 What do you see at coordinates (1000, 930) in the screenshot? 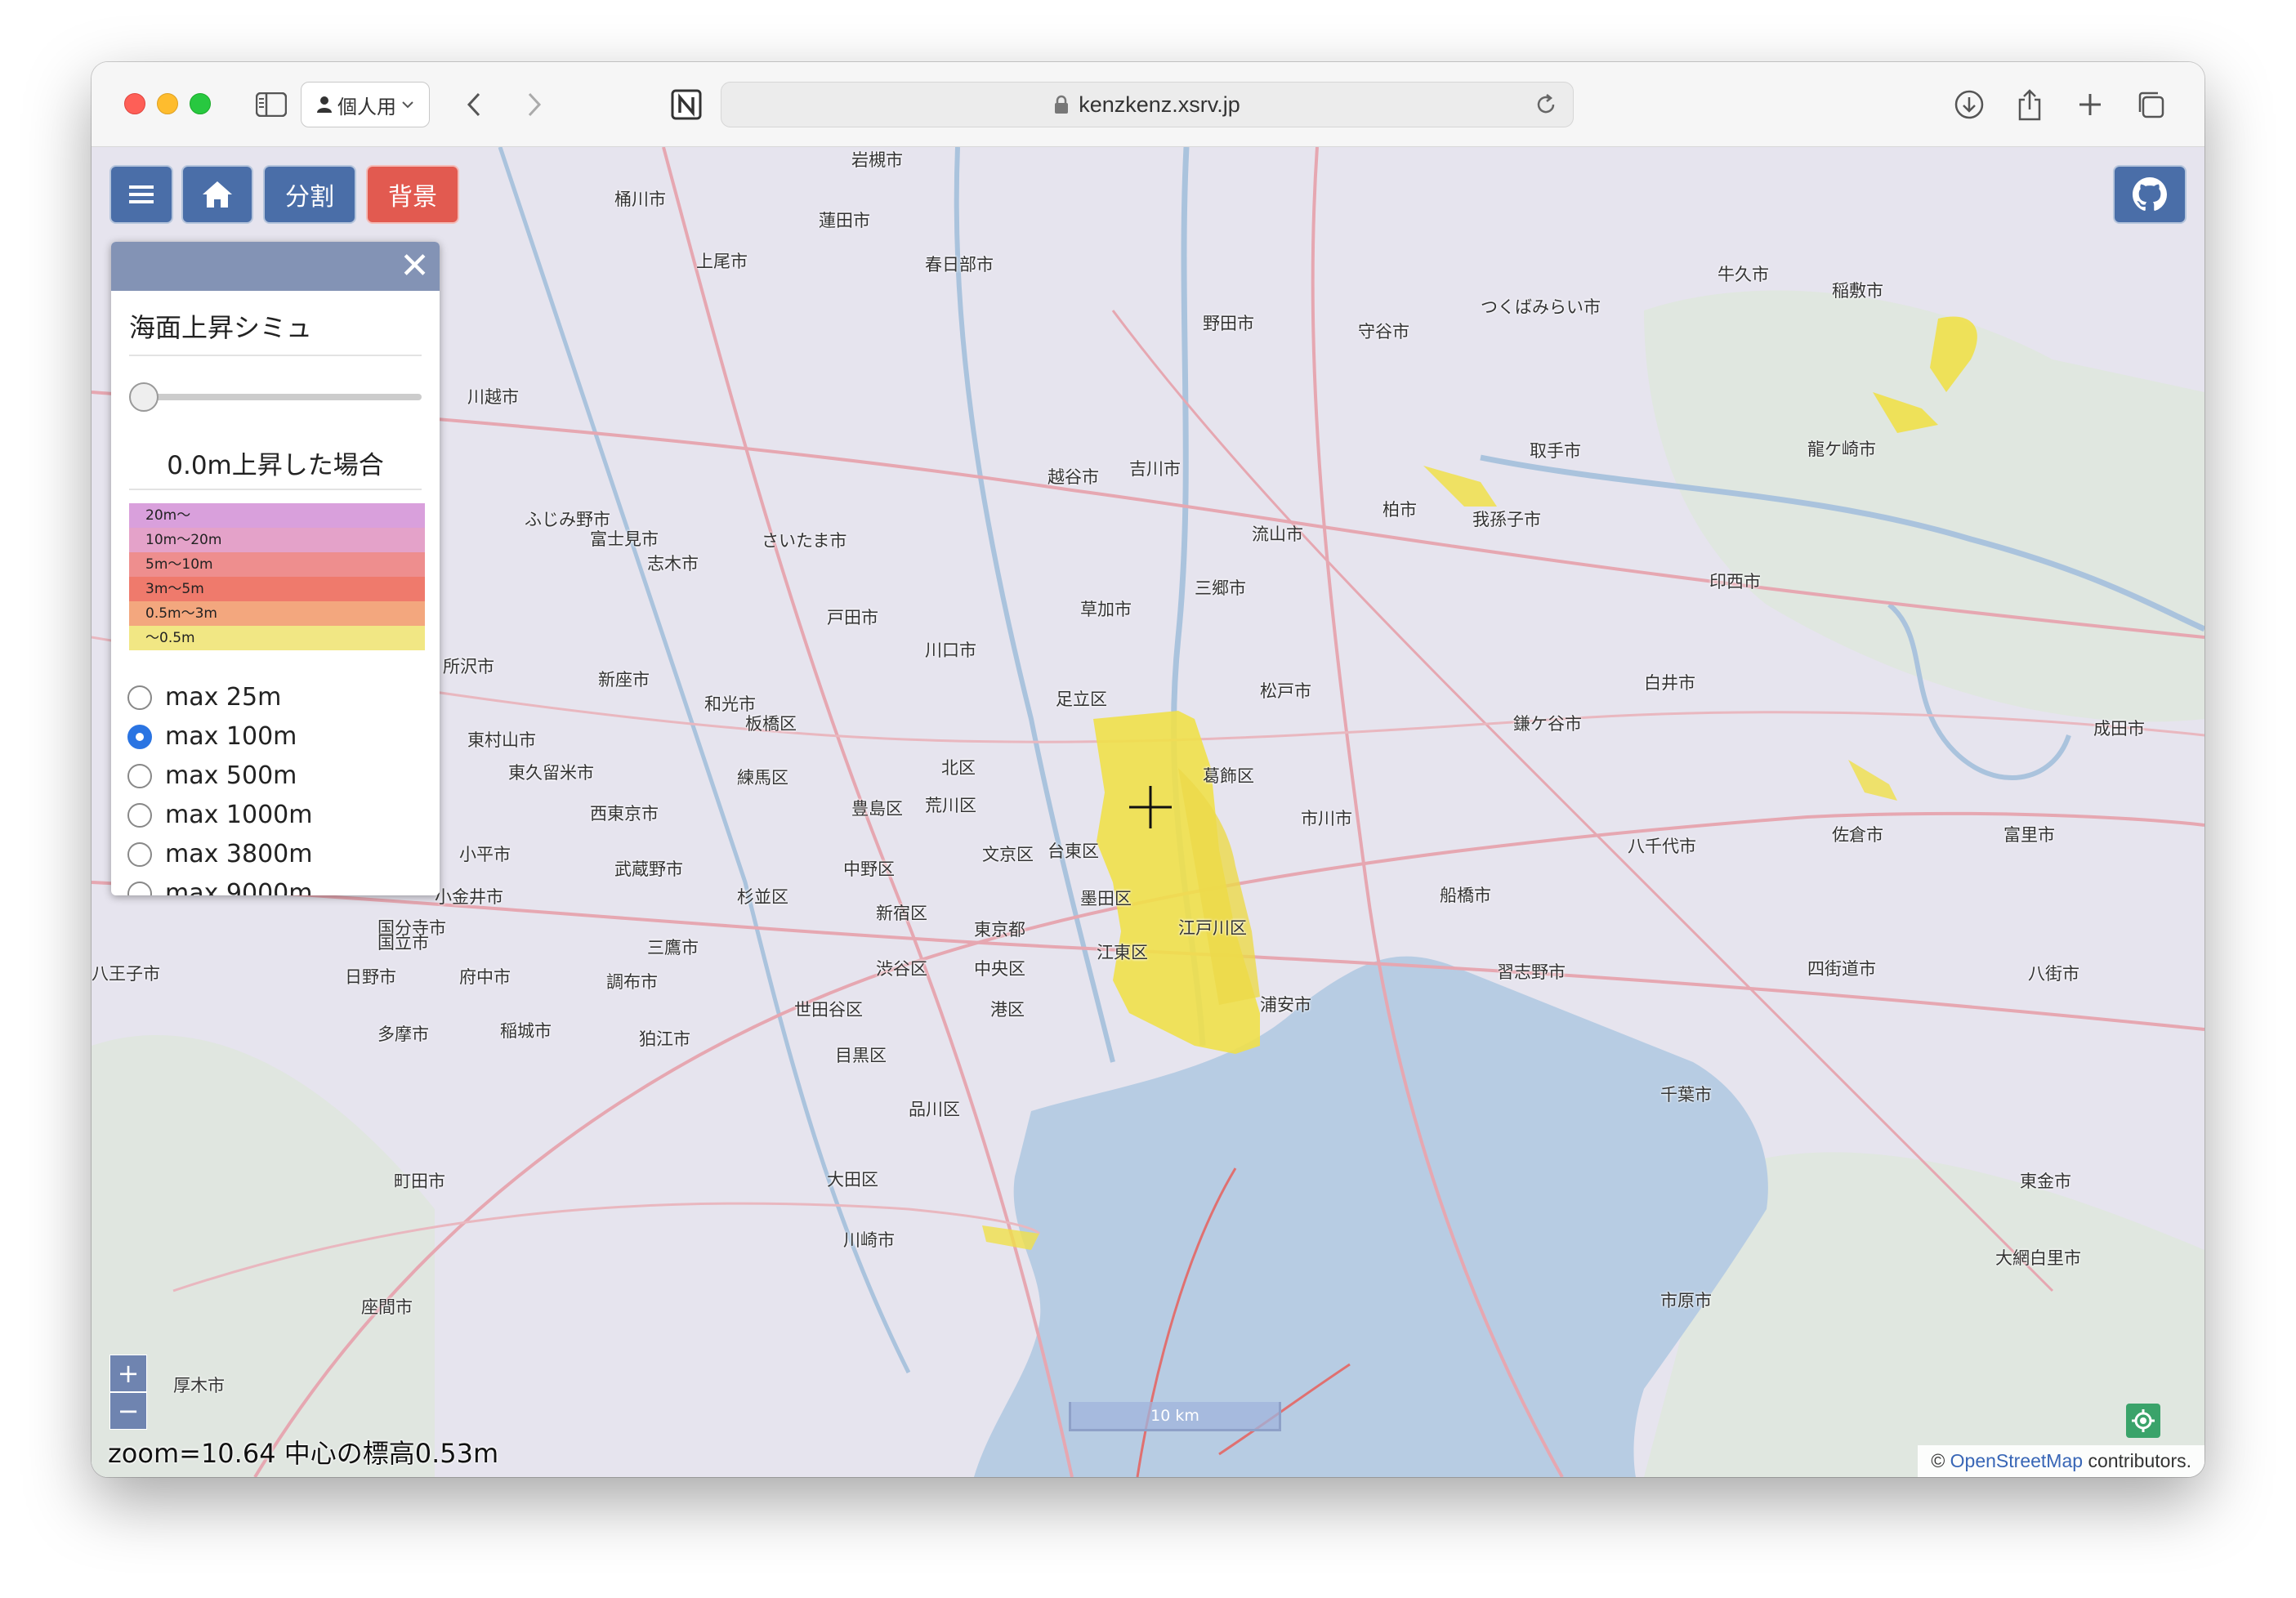
I see `place-label: 東京都` at bounding box center [1000, 930].